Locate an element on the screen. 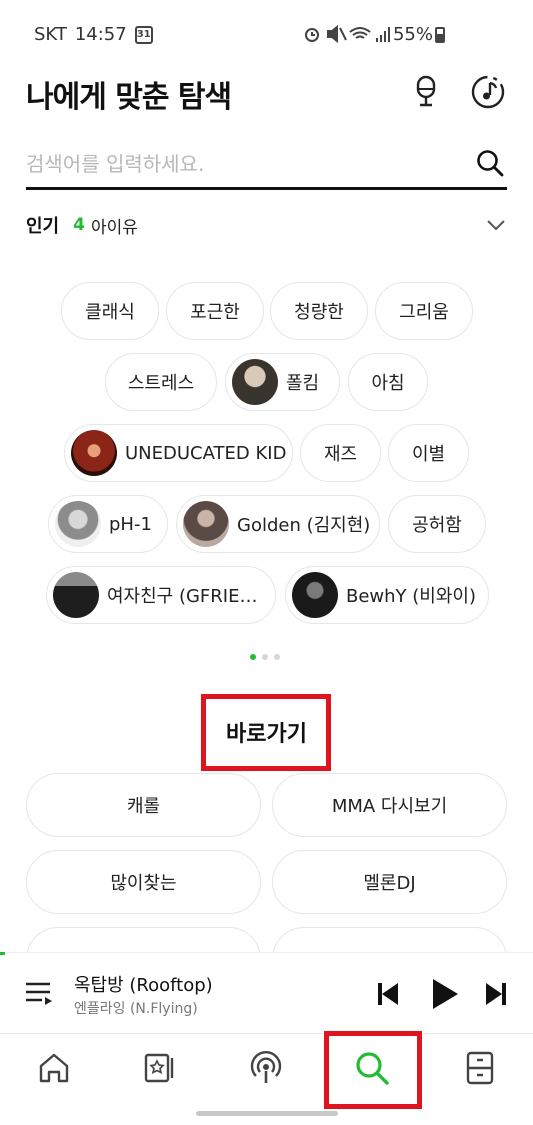 The height and width of the screenshot is (1125, 533). artist-chip: BewhY (비와이) is located at coordinates (387, 595).